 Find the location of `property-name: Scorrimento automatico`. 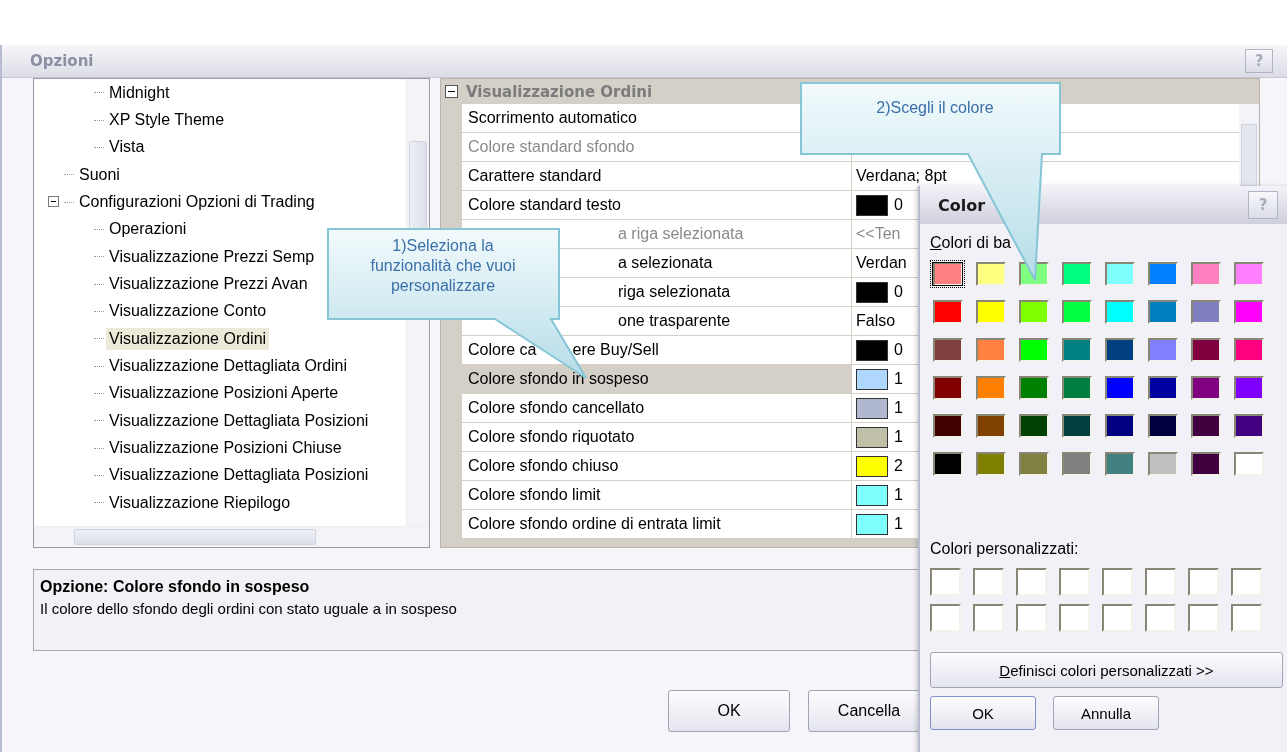

property-name: Scorrimento automatico is located at coordinates (552, 118).